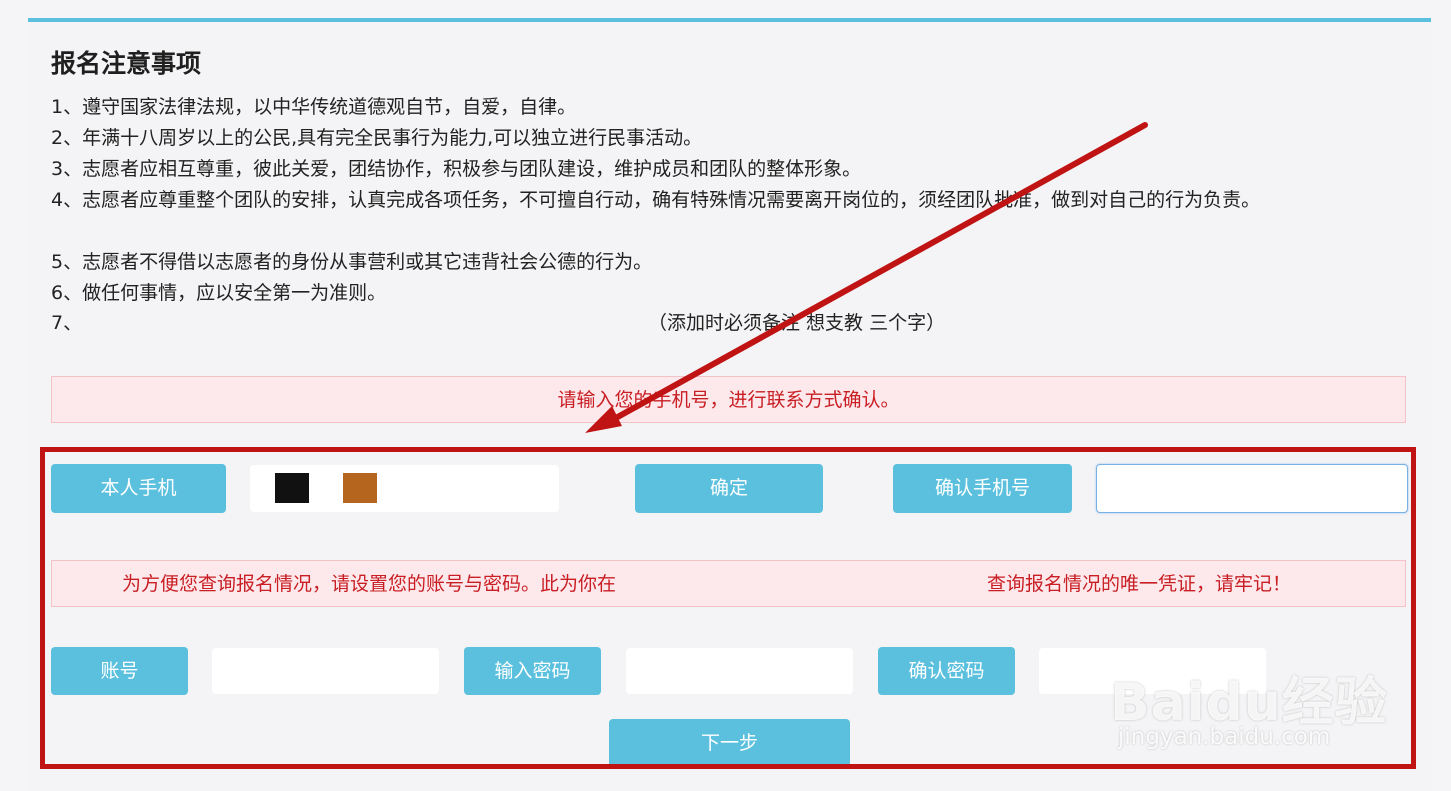 The width and height of the screenshot is (1451, 791). Describe the element at coordinates (1224, 737) in the screenshot. I see `watermark-url: jingyan.baidu.com` at that location.